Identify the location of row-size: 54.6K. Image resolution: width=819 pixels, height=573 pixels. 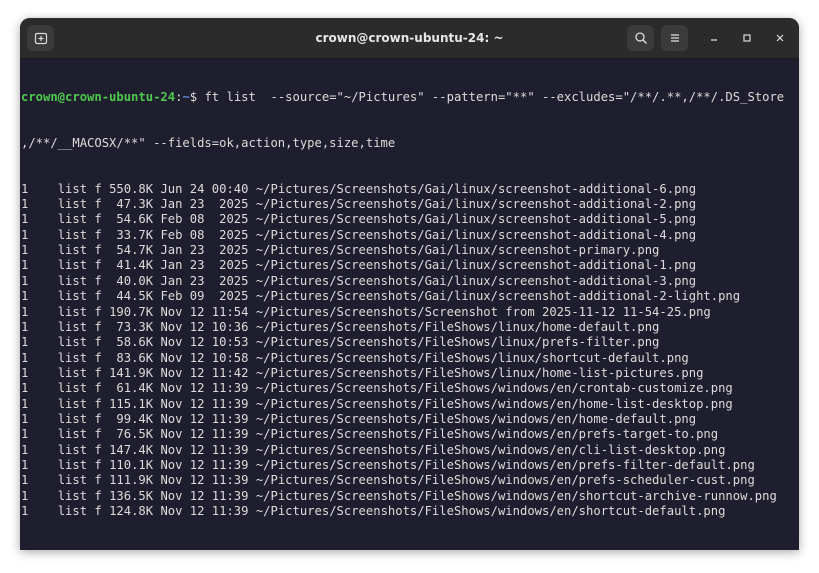
(135, 219).